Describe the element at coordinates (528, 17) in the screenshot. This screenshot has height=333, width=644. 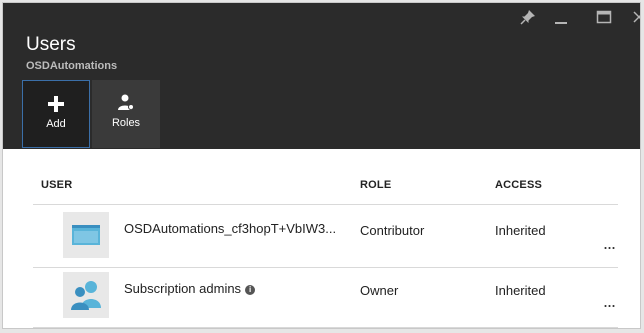
I see `pin-icon` at that location.